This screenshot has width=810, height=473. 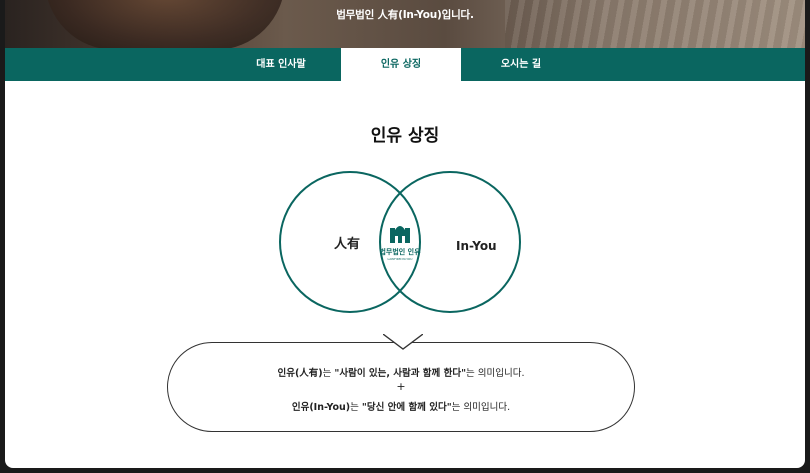 What do you see at coordinates (400, 234) in the screenshot?
I see `firm-logo-icon` at bounding box center [400, 234].